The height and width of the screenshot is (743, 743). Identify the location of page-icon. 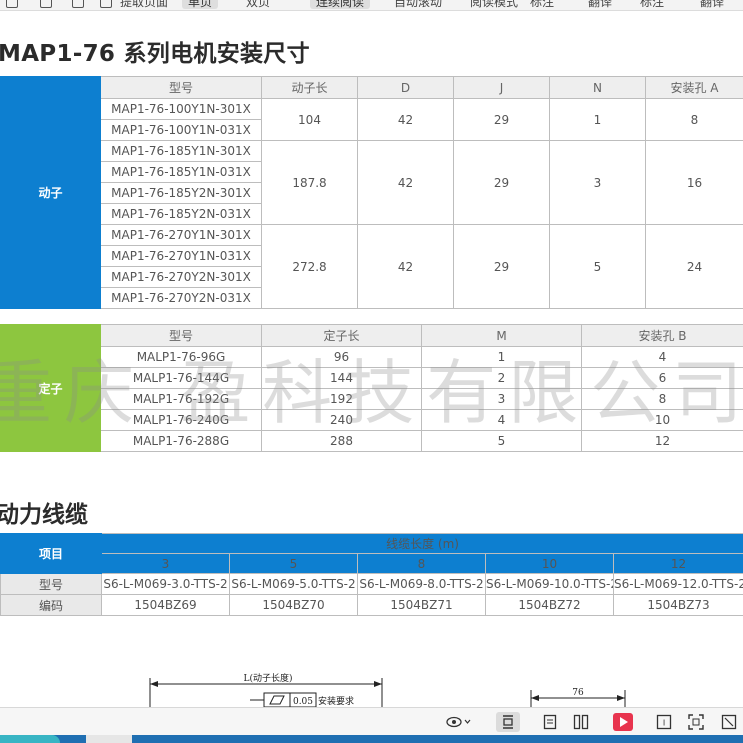
(12, 4).